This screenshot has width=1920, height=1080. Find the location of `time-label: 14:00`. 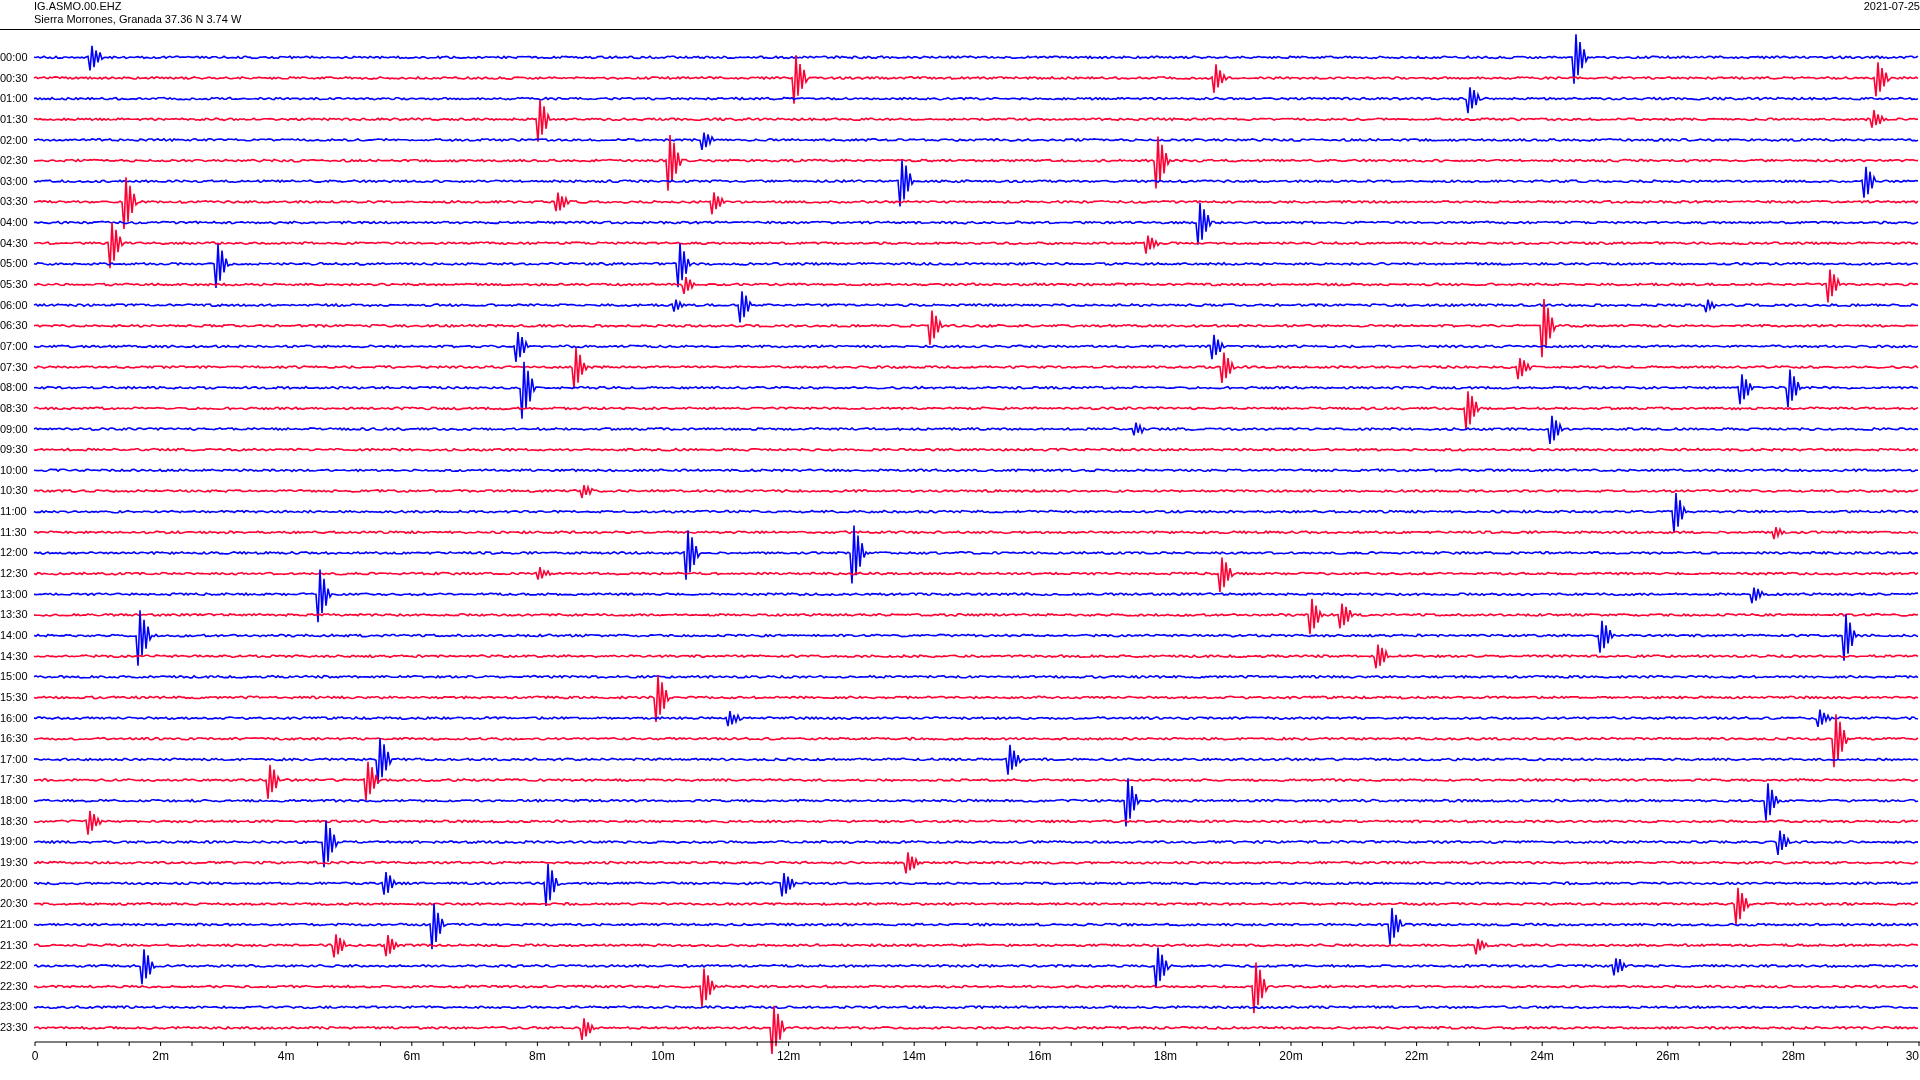

time-label: 14:00 is located at coordinates (14, 635).